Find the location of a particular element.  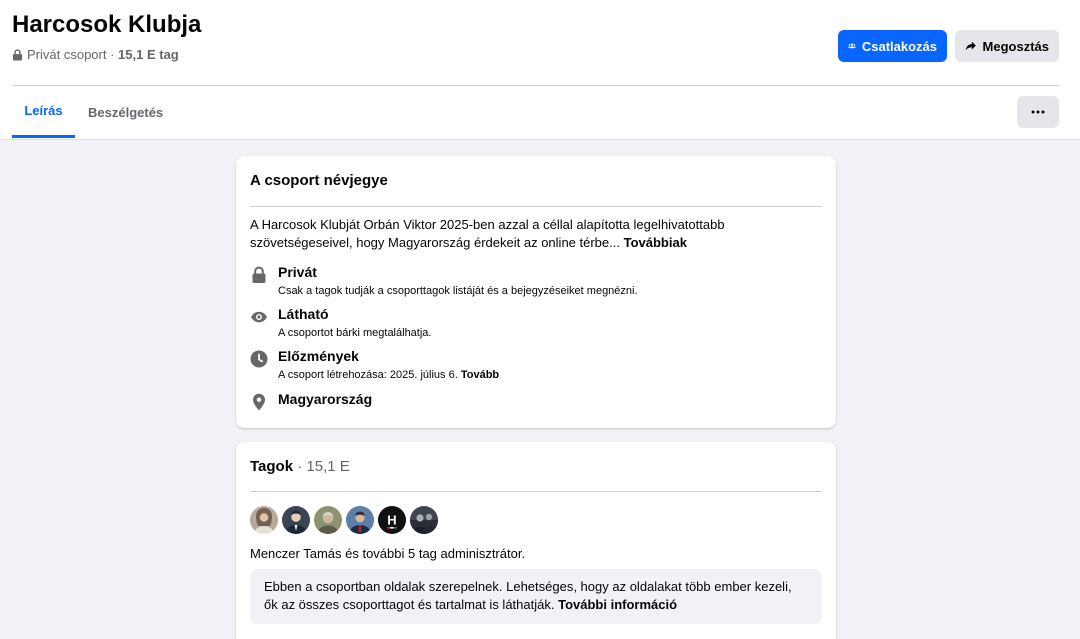

privacy-label: Privát csoport is located at coordinates (67, 54).